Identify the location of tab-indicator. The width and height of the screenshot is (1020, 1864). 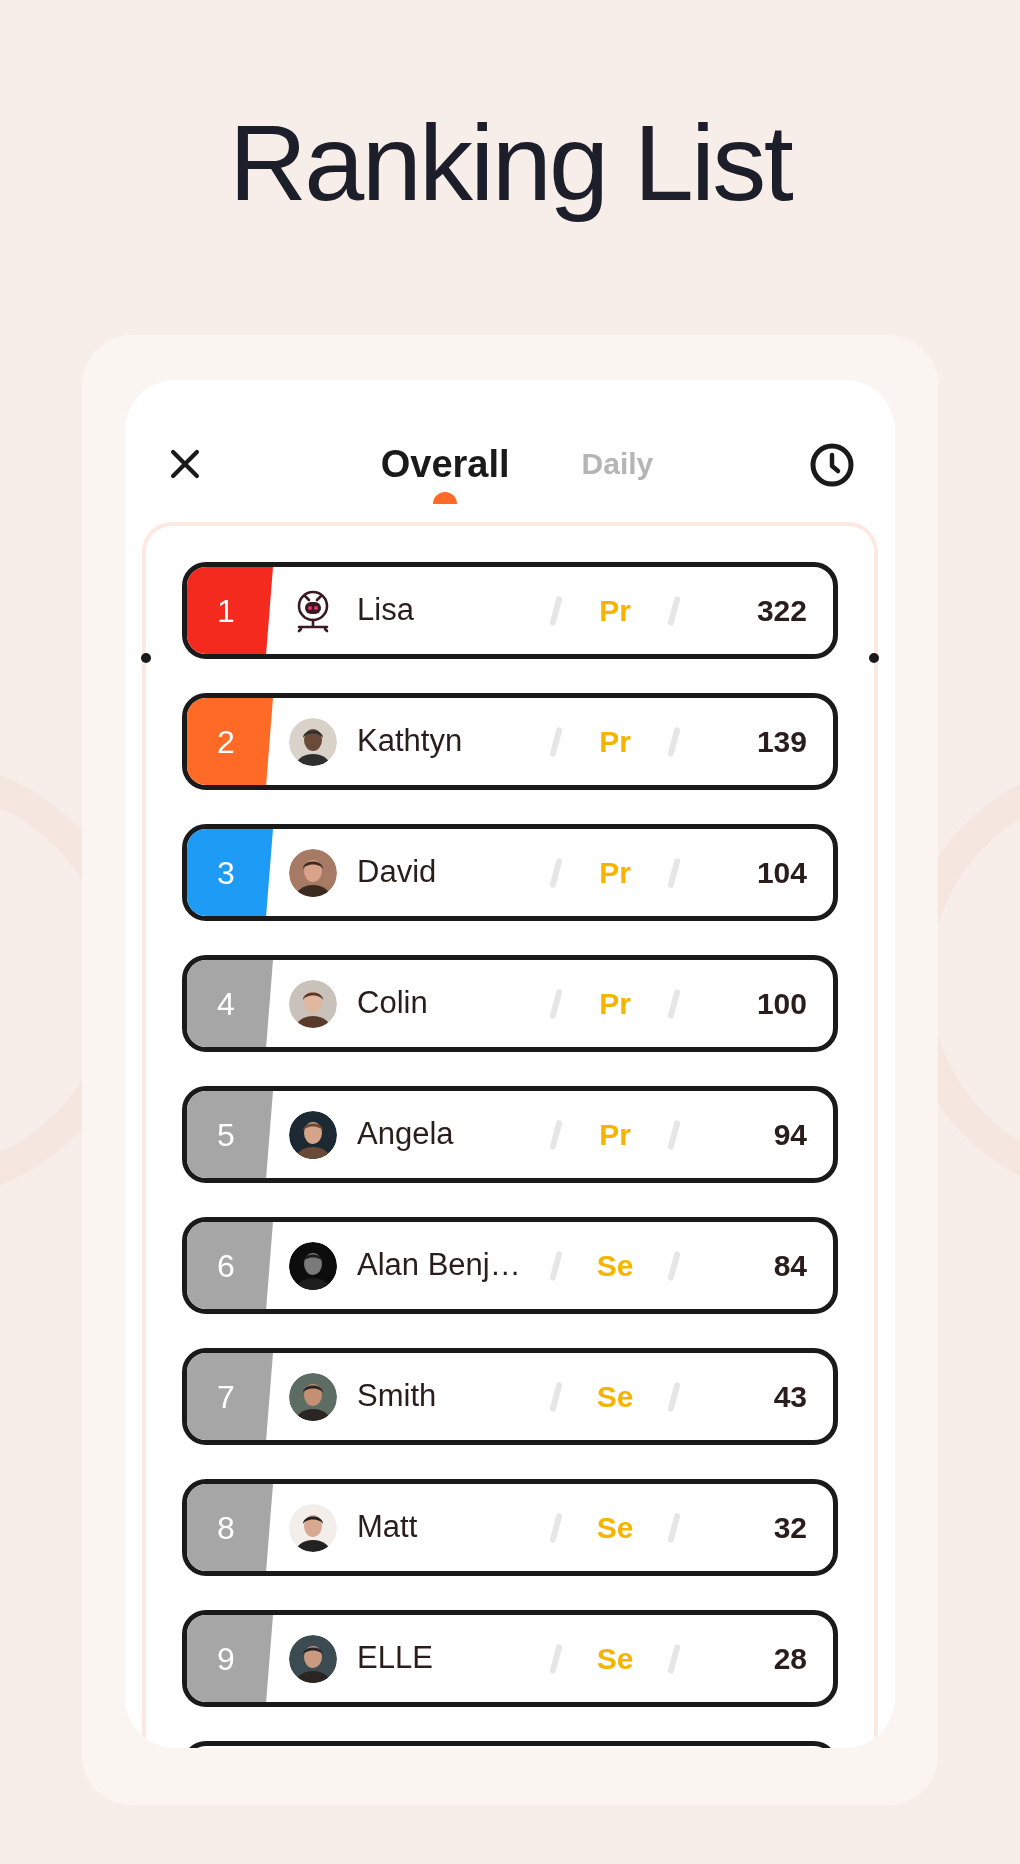
(445, 498).